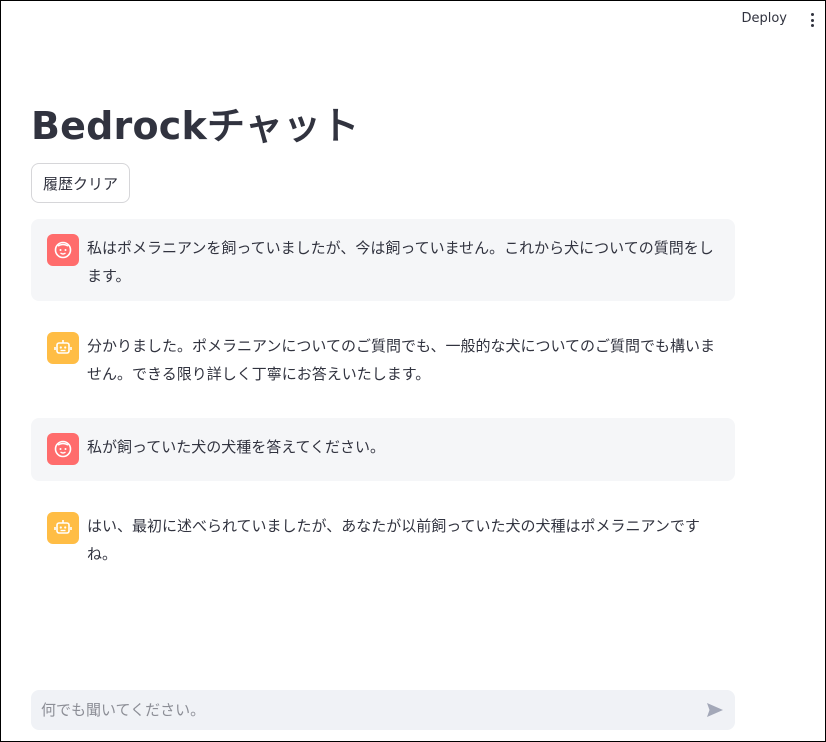  I want to click on chat-input-container, so click(383, 710).